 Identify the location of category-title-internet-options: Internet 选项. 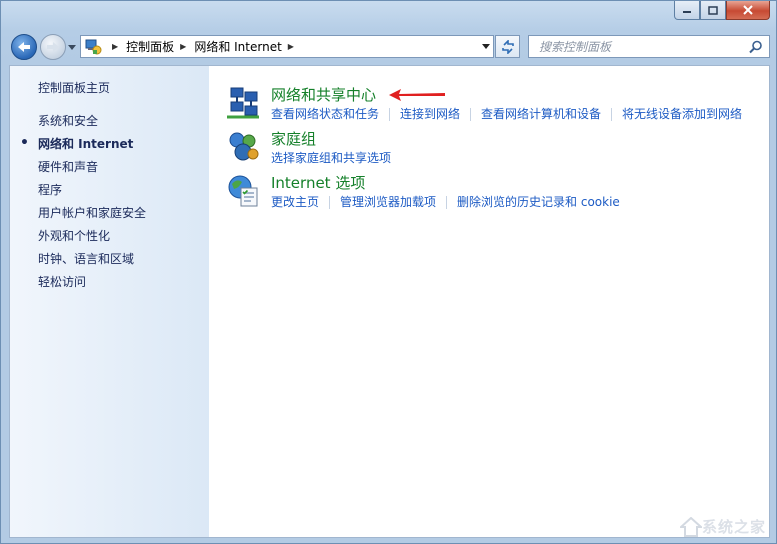
(445, 183).